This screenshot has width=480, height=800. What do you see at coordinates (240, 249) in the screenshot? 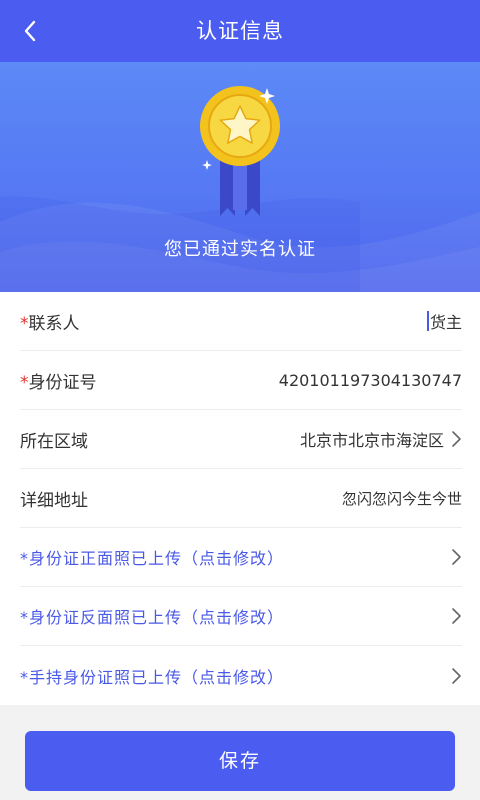
I see `verification-status-text: 您已通过实名认证` at bounding box center [240, 249].